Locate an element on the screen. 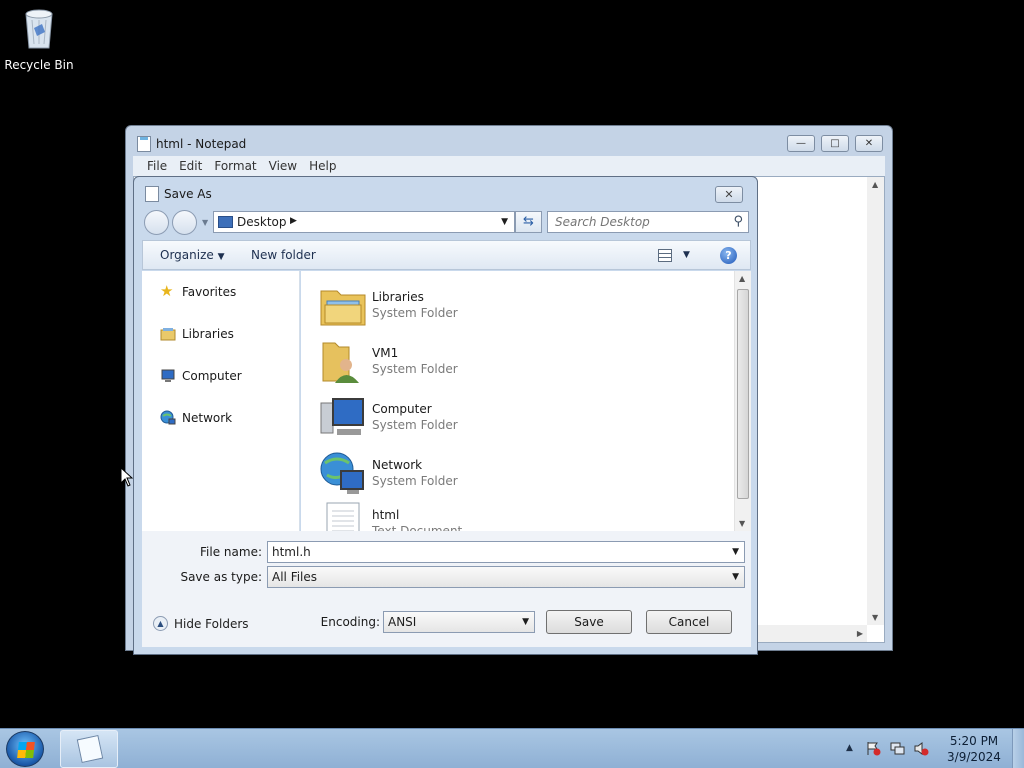 Image resolution: width=1024 pixels, height=768 pixels. forward-button is located at coordinates (184, 222).